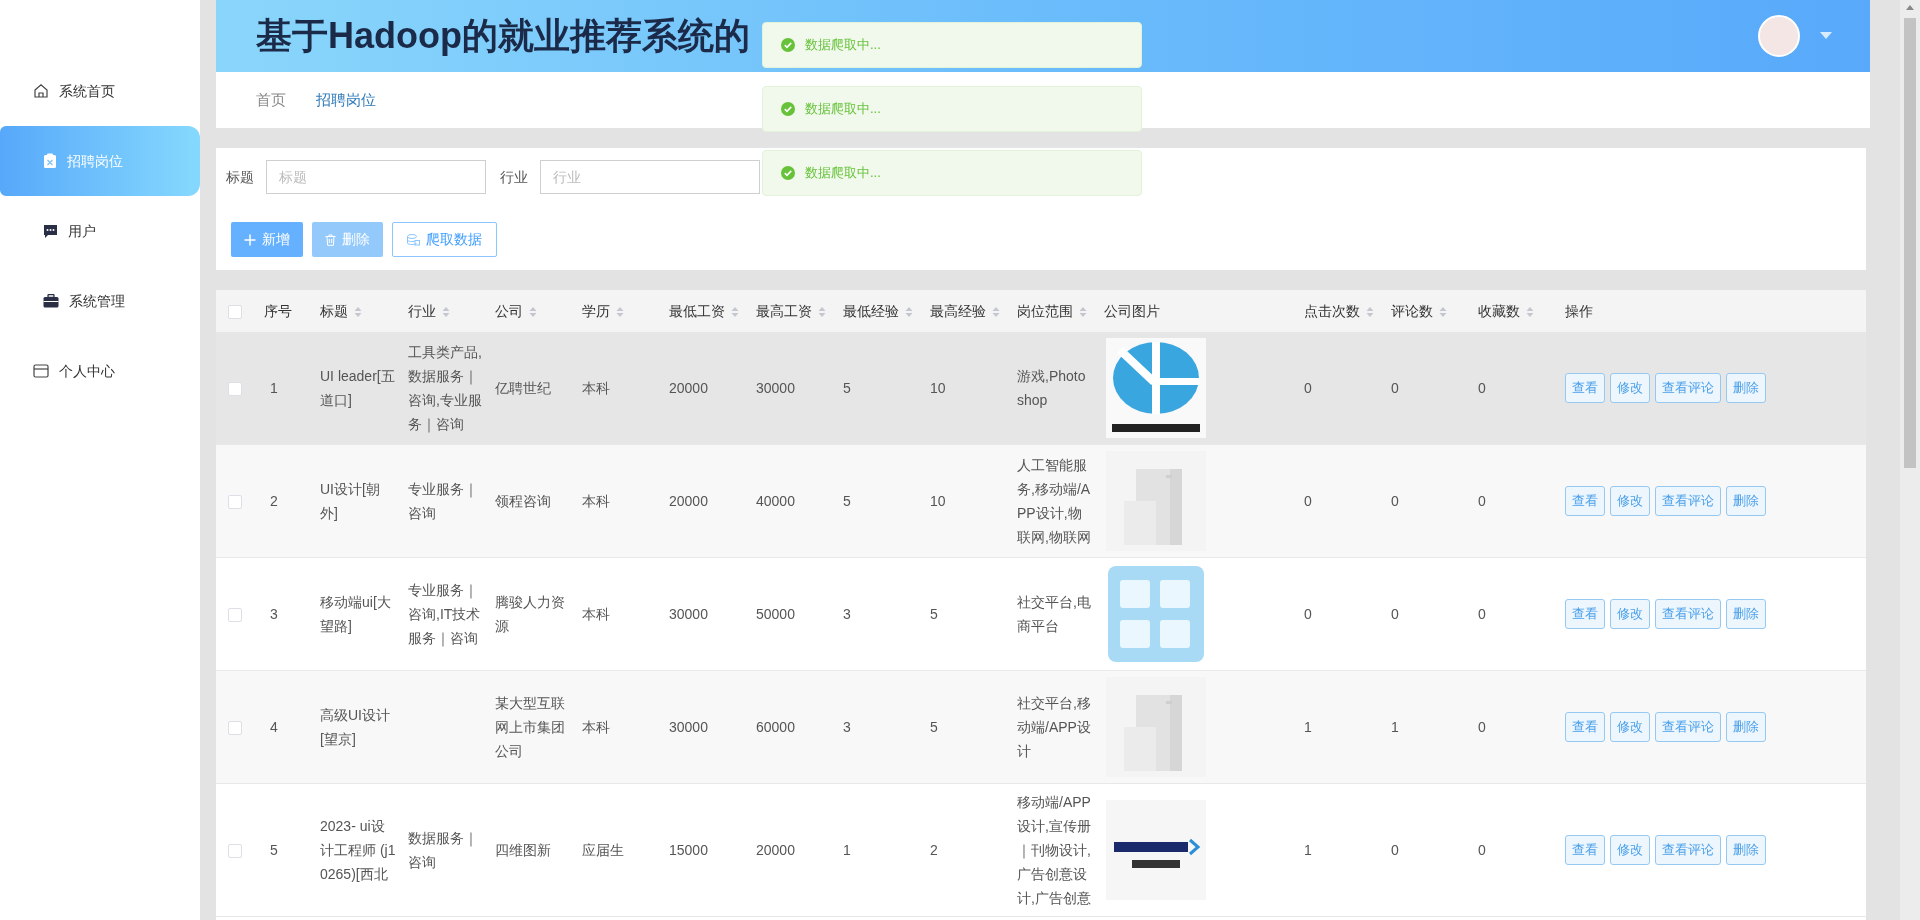 The height and width of the screenshot is (920, 1920). Describe the element at coordinates (274, 614) in the screenshot. I see `table-cell: 3` at that location.